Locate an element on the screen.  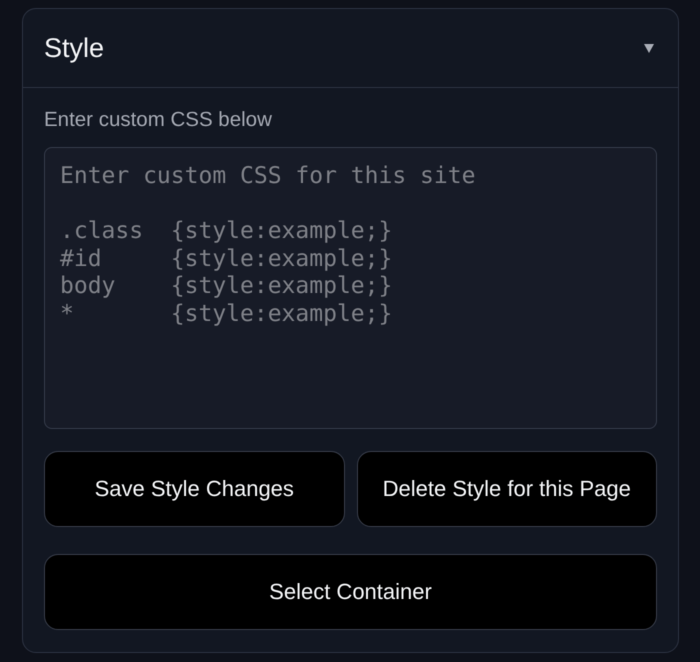
field-label: Enter custom CSS below is located at coordinates (158, 120).